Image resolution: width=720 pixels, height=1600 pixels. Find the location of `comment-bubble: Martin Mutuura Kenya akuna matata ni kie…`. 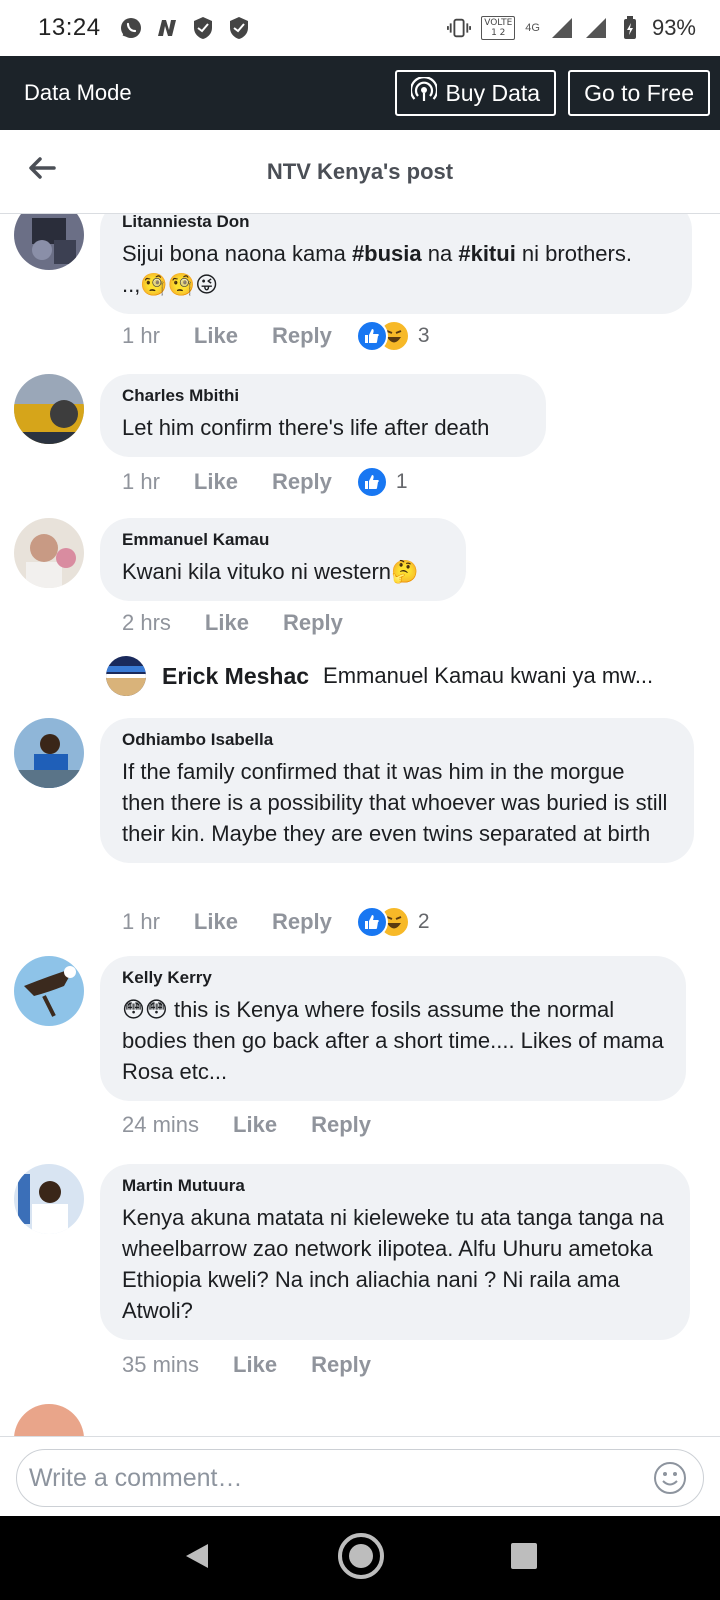

comment-bubble: Martin Mutuura Kenya akuna matata ni kie… is located at coordinates (395, 1252).